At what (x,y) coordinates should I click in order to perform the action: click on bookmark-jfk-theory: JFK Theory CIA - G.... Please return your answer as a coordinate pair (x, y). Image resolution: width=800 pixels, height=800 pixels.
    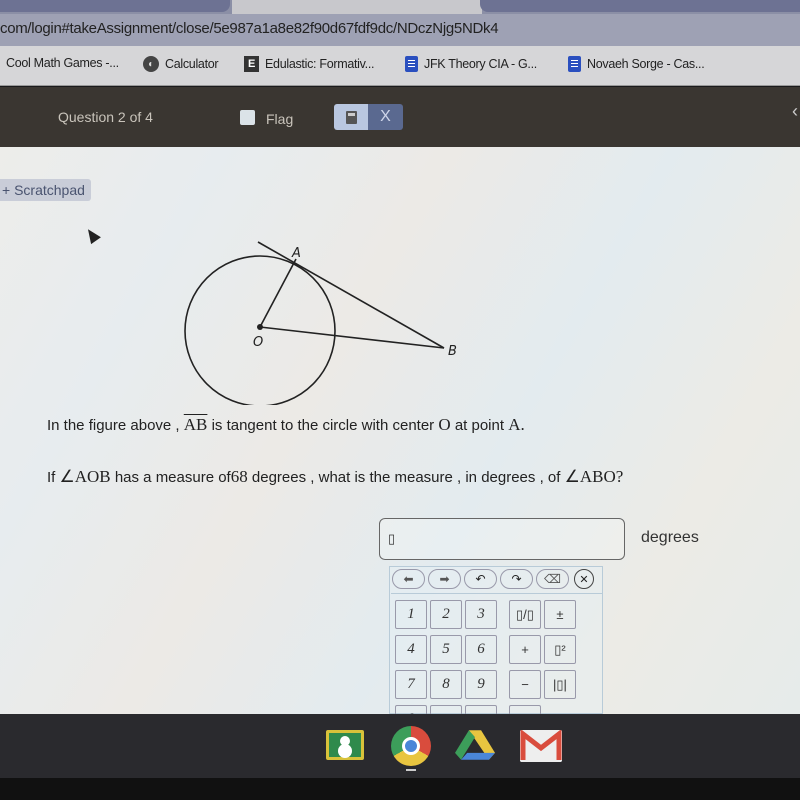
    Looking at the image, I should click on (471, 64).